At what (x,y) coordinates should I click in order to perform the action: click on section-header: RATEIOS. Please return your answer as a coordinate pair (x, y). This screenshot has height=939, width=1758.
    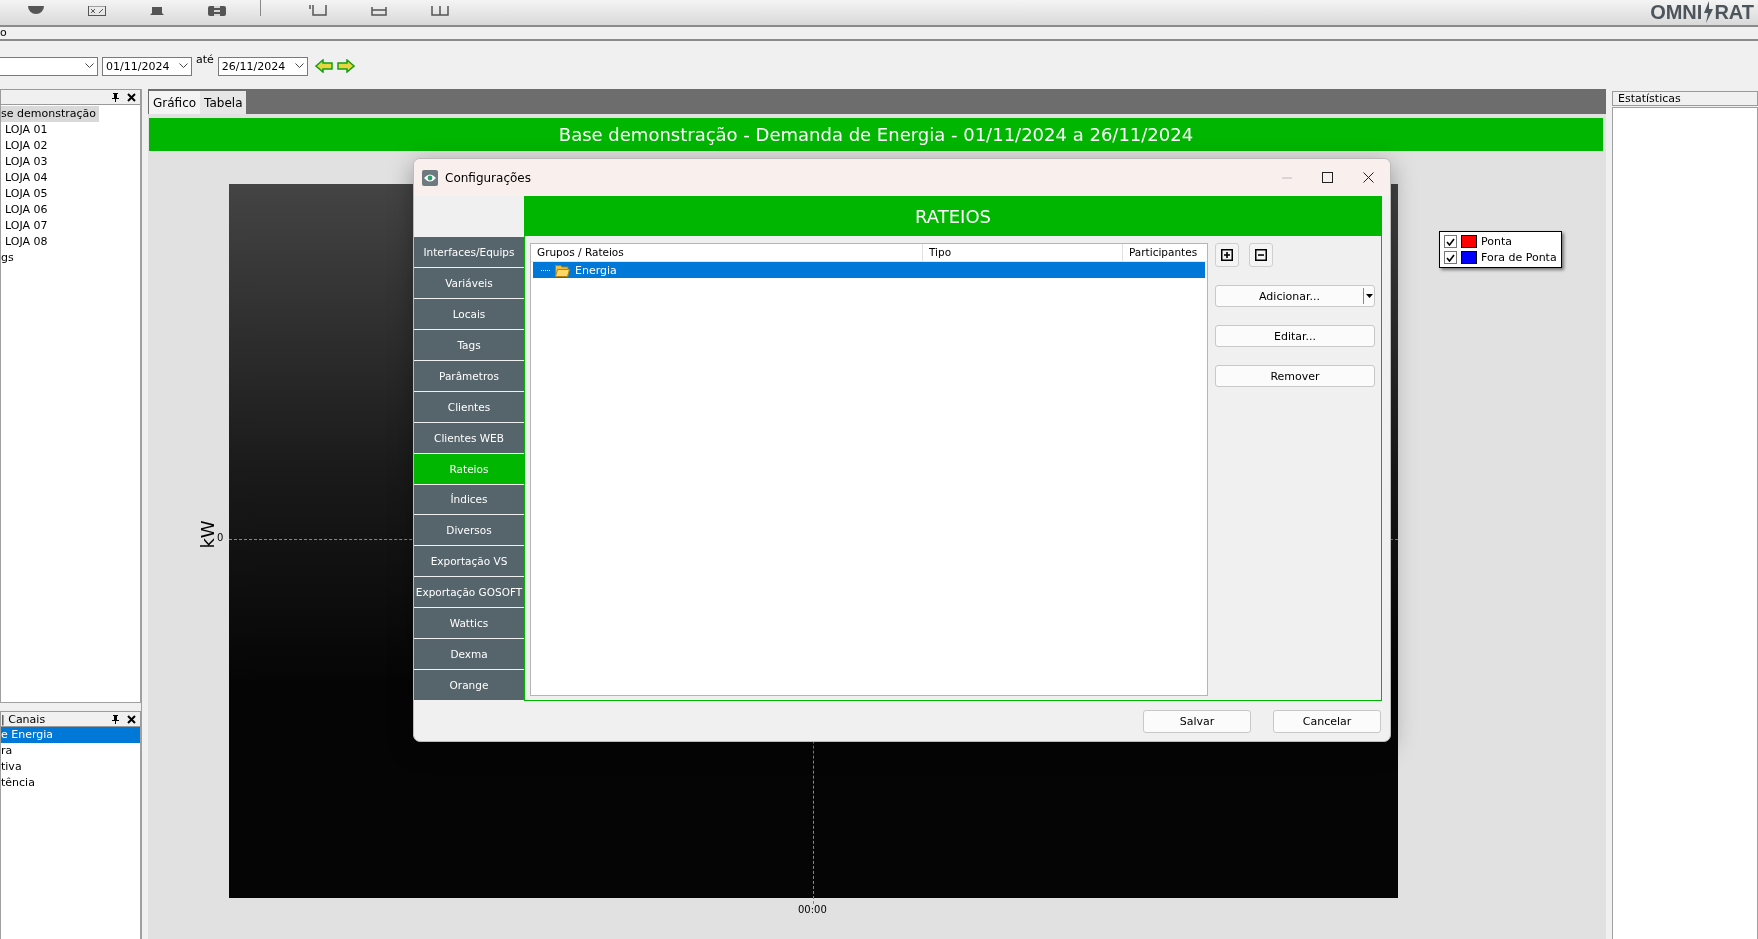
    Looking at the image, I should click on (953, 216).